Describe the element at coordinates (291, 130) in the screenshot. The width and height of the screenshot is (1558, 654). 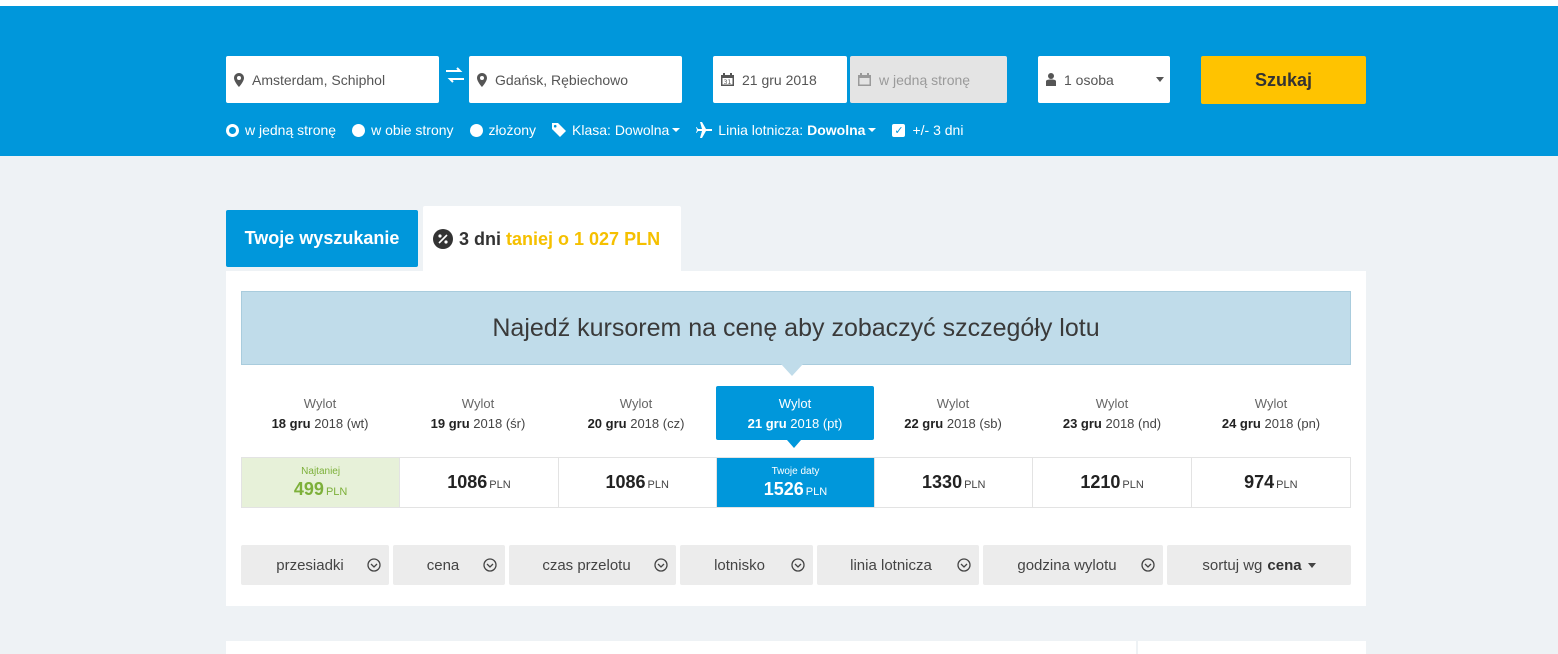
I see `option-one-way-label: w jedną stronę` at that location.